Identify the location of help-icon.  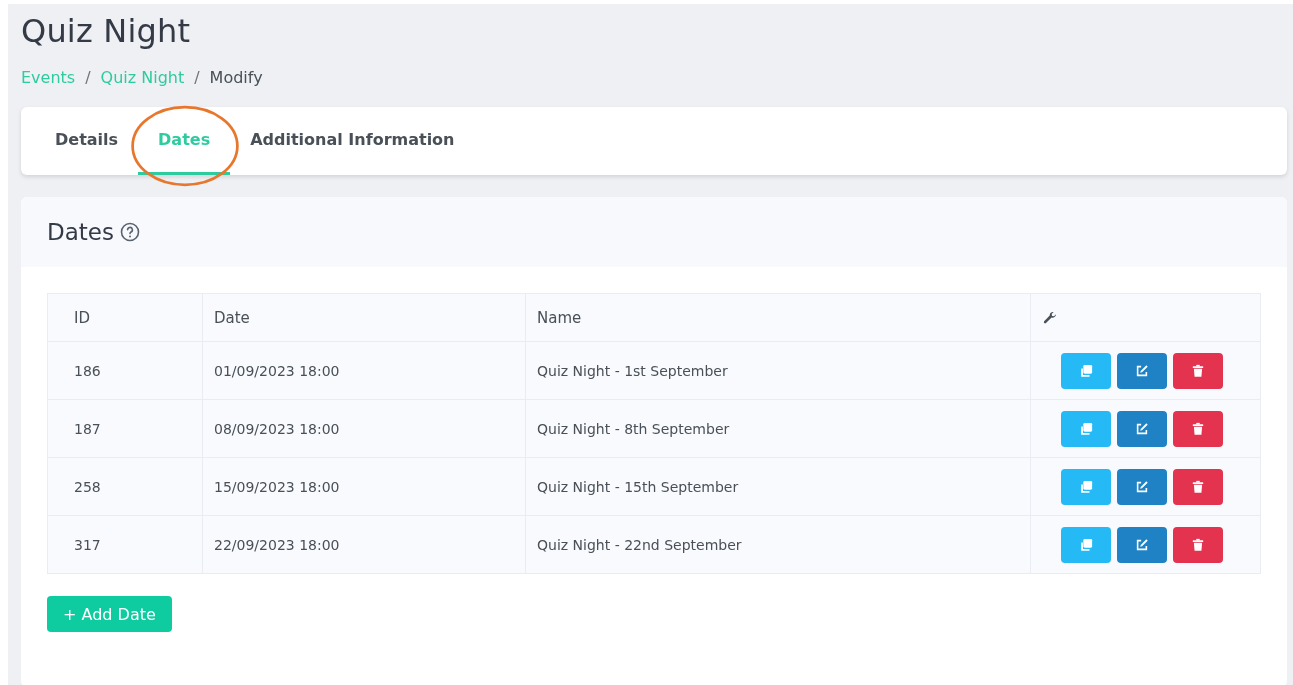
(129, 232).